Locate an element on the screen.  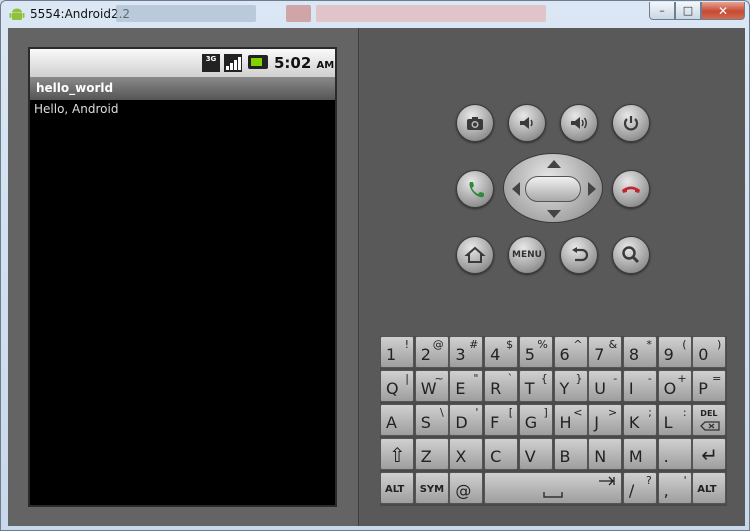
home-button is located at coordinates (475, 255).